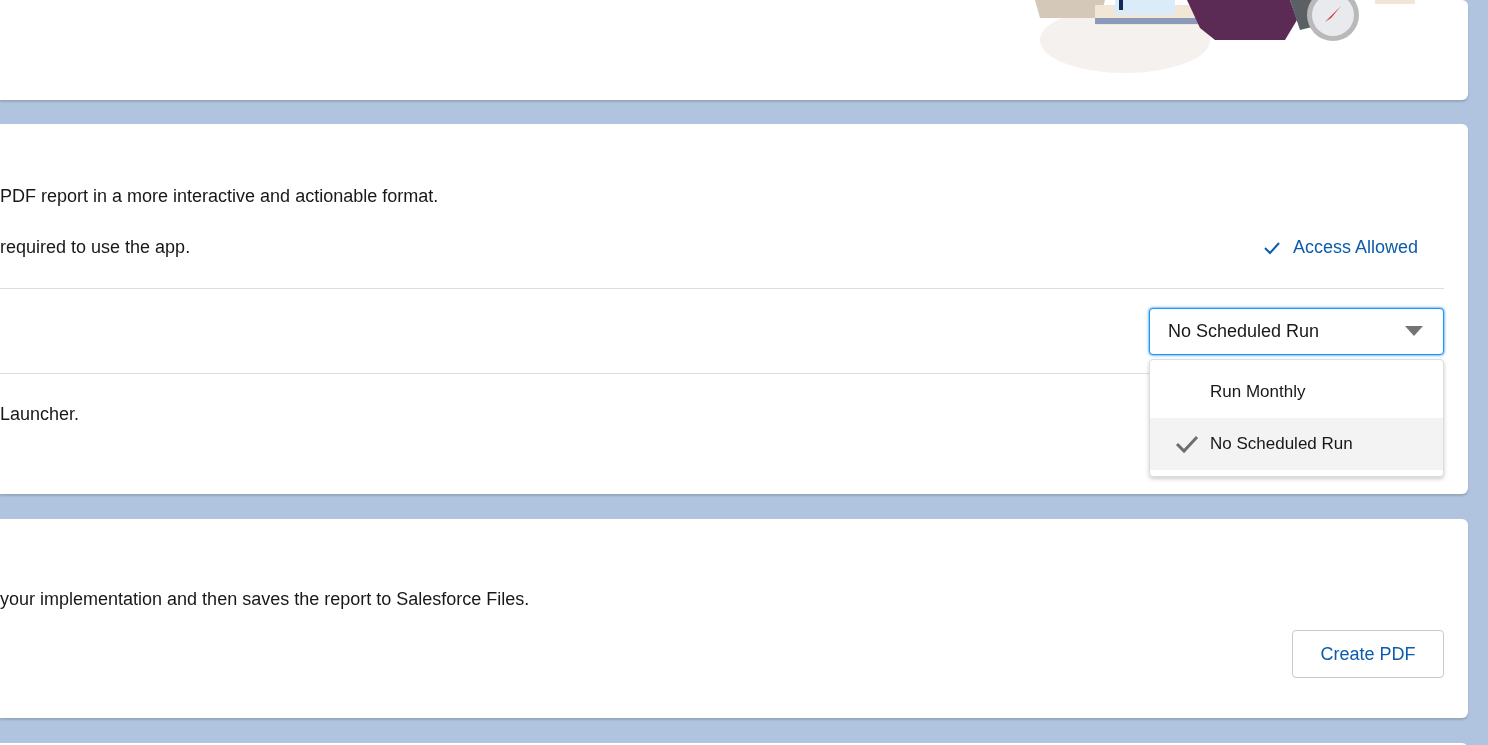  Describe the element at coordinates (1368, 654) in the screenshot. I see `create-pdf-button: Create PDF` at that location.